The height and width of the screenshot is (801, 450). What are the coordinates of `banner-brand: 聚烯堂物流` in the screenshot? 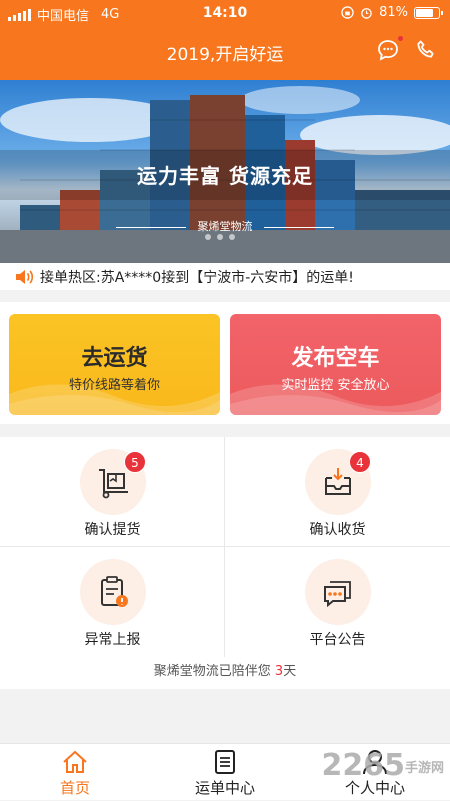 It's located at (225, 226).